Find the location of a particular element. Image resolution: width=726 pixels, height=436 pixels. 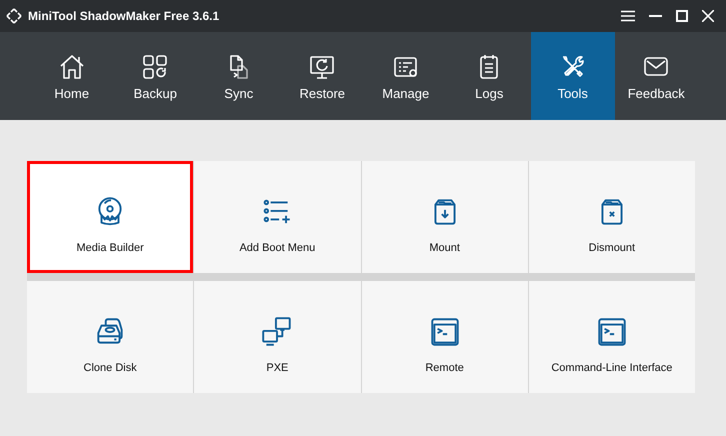

nav-tab: Sync is located at coordinates (238, 76).